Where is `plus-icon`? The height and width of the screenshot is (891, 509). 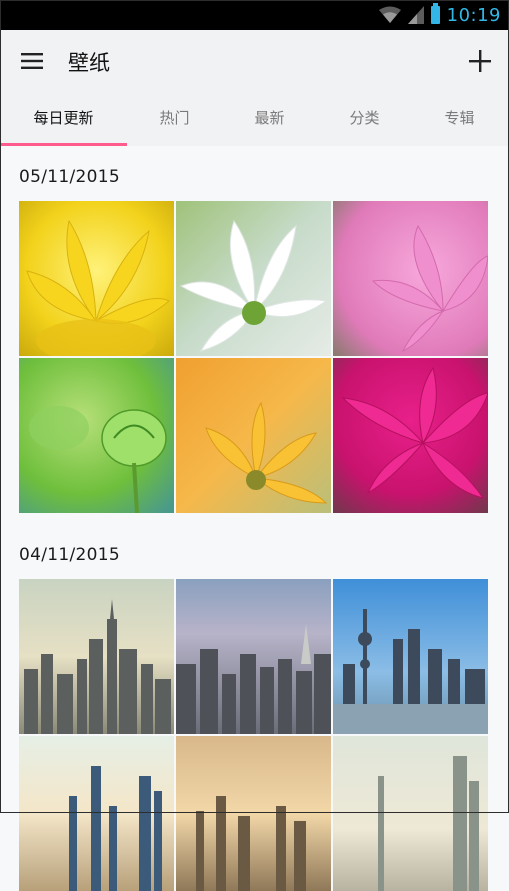
plus-icon is located at coordinates (480, 61).